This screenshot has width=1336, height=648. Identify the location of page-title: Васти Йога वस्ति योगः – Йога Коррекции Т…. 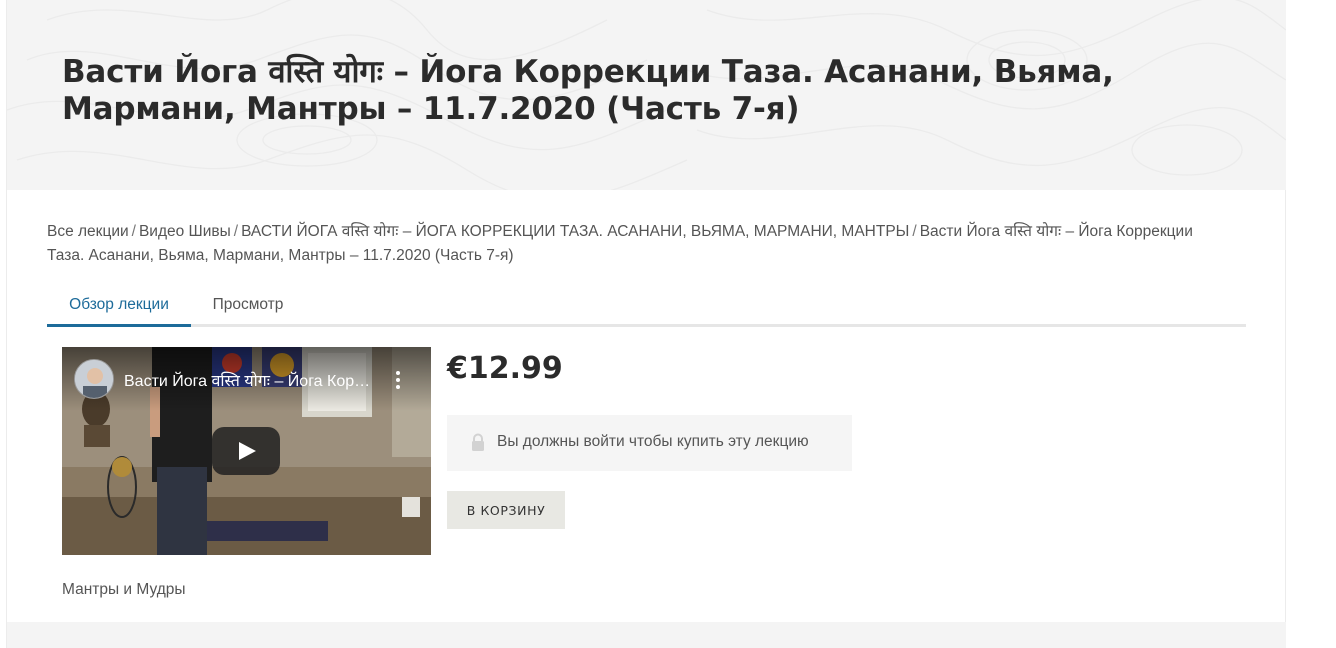
(588, 90).